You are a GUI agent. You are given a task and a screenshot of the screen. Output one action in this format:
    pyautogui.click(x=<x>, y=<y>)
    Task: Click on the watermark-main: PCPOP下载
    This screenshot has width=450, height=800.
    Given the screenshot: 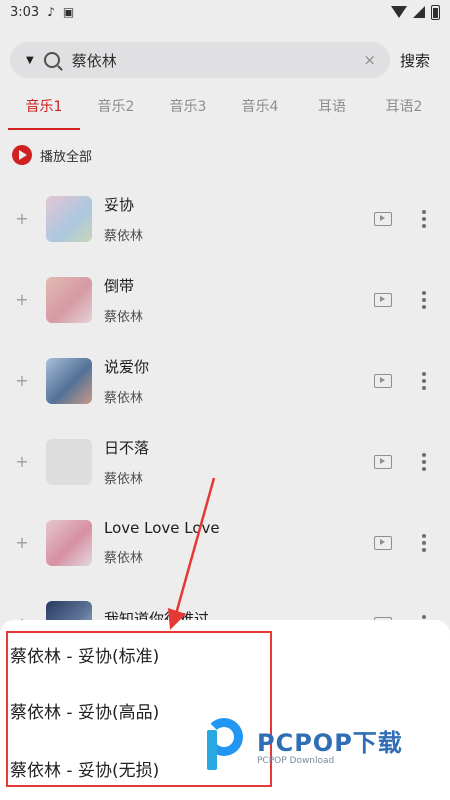 What is the action you would take?
    pyautogui.click(x=330, y=742)
    